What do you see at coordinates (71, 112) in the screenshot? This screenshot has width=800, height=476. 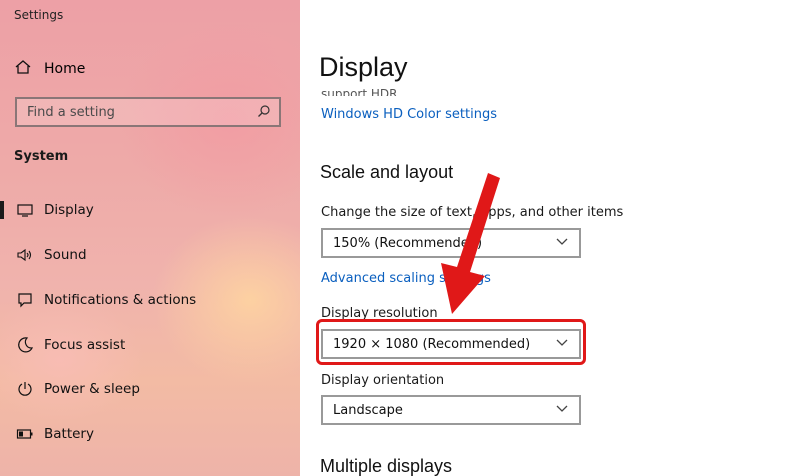 I see `search-placeholder: Find a setting` at bounding box center [71, 112].